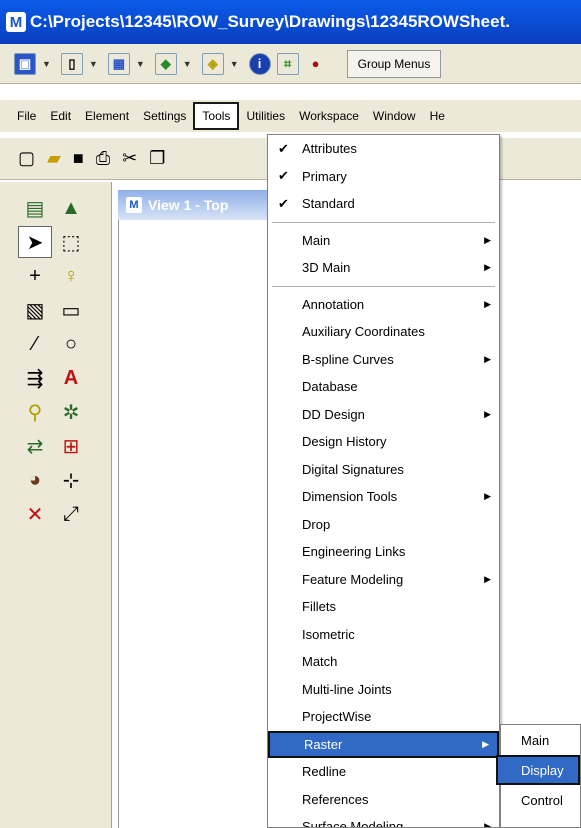 This screenshot has width=581, height=828. I want to click on menu-edit: Edit, so click(60, 116).